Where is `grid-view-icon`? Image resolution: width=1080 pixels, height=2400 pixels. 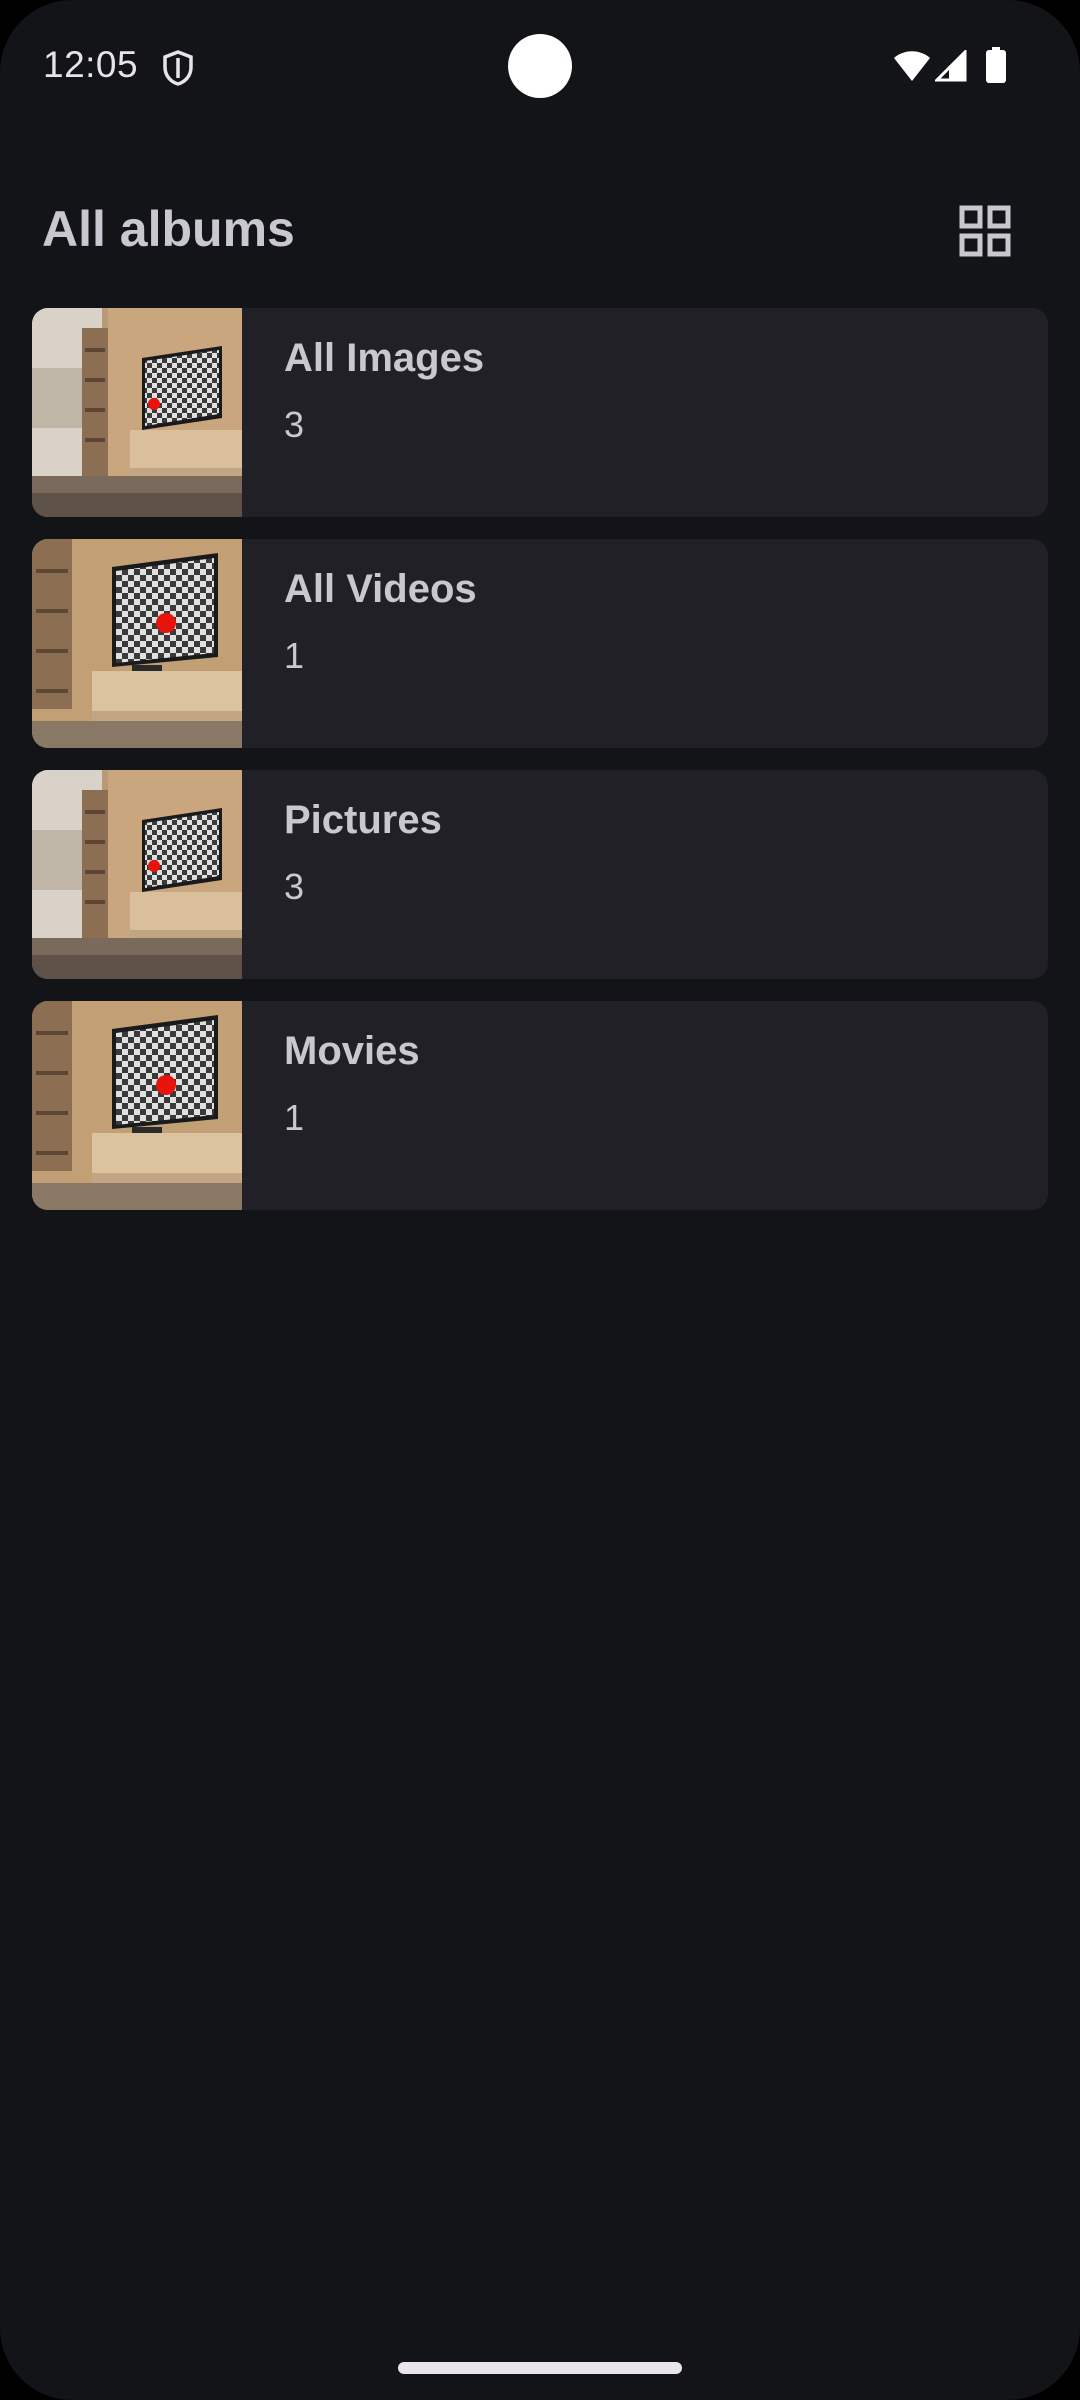 grid-view-icon is located at coordinates (985, 231).